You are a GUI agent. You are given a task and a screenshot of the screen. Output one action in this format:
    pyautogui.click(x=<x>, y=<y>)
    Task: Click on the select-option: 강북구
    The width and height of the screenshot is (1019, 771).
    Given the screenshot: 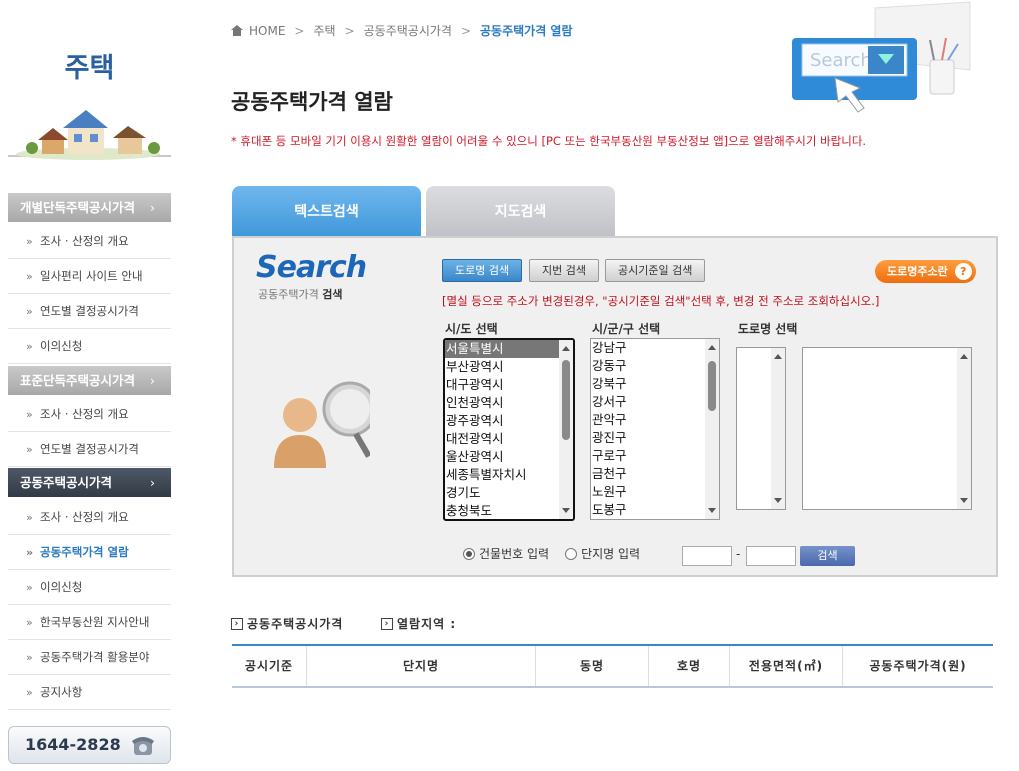 What is the action you would take?
    pyautogui.click(x=655, y=384)
    